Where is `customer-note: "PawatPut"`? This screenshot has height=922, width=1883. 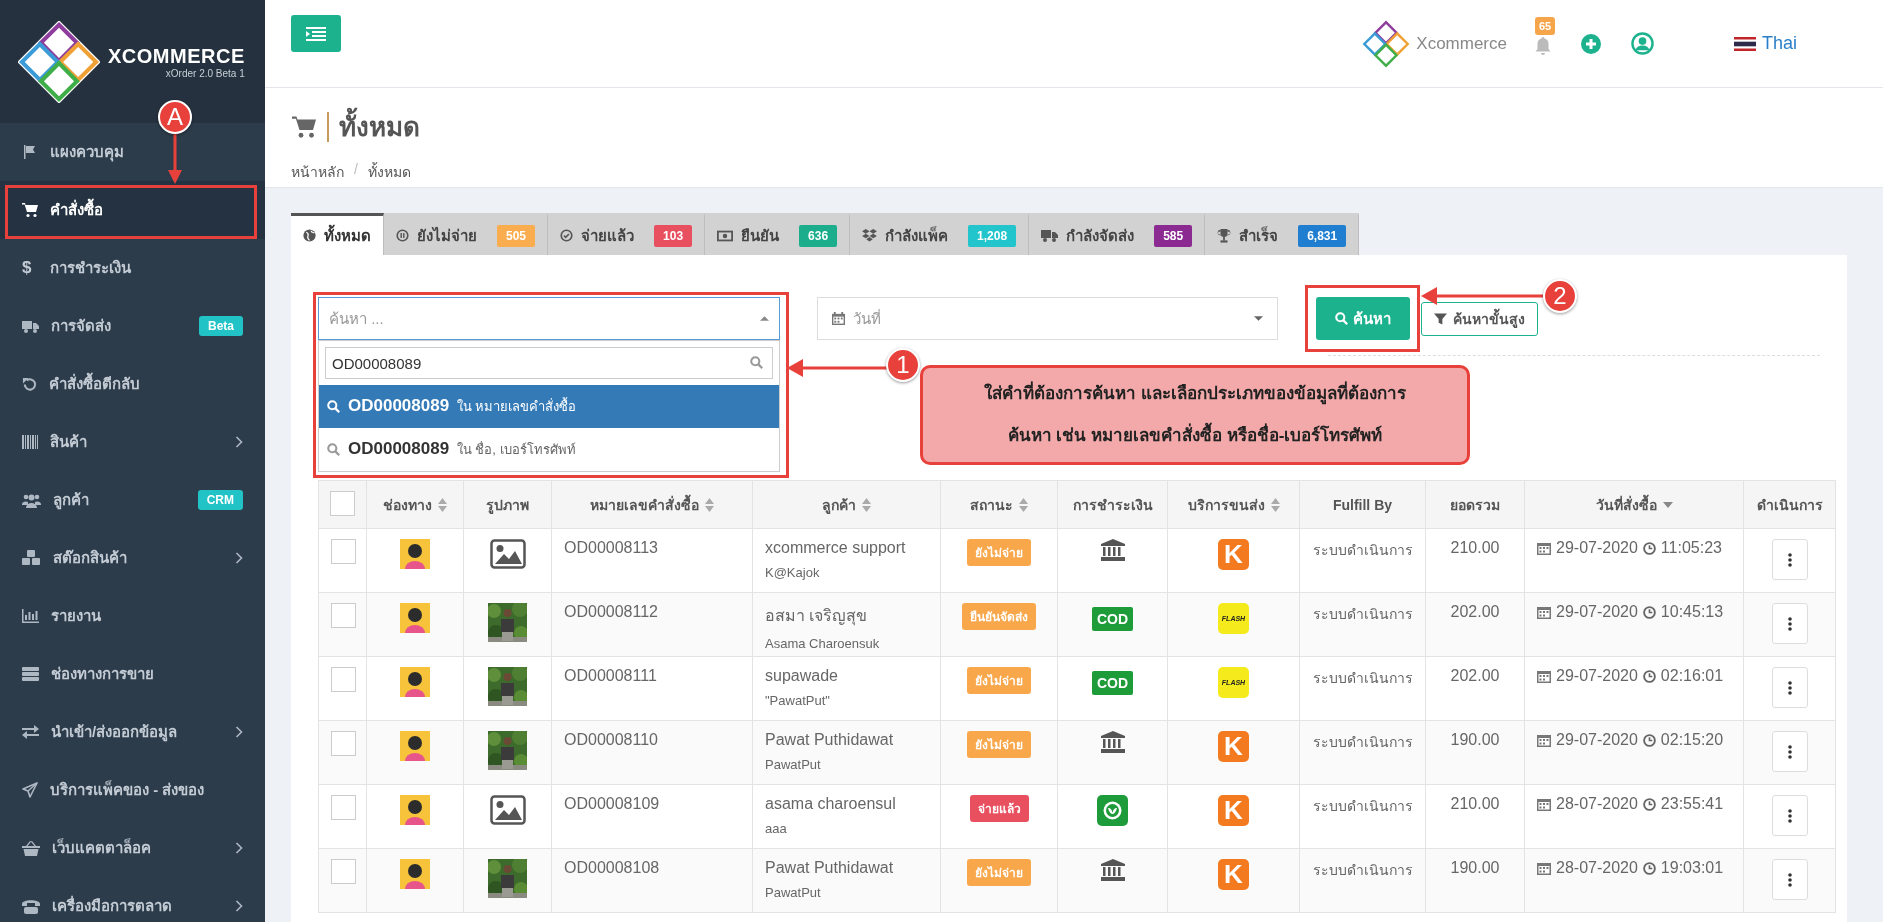 customer-note: "PawatPut" is located at coordinates (798, 700).